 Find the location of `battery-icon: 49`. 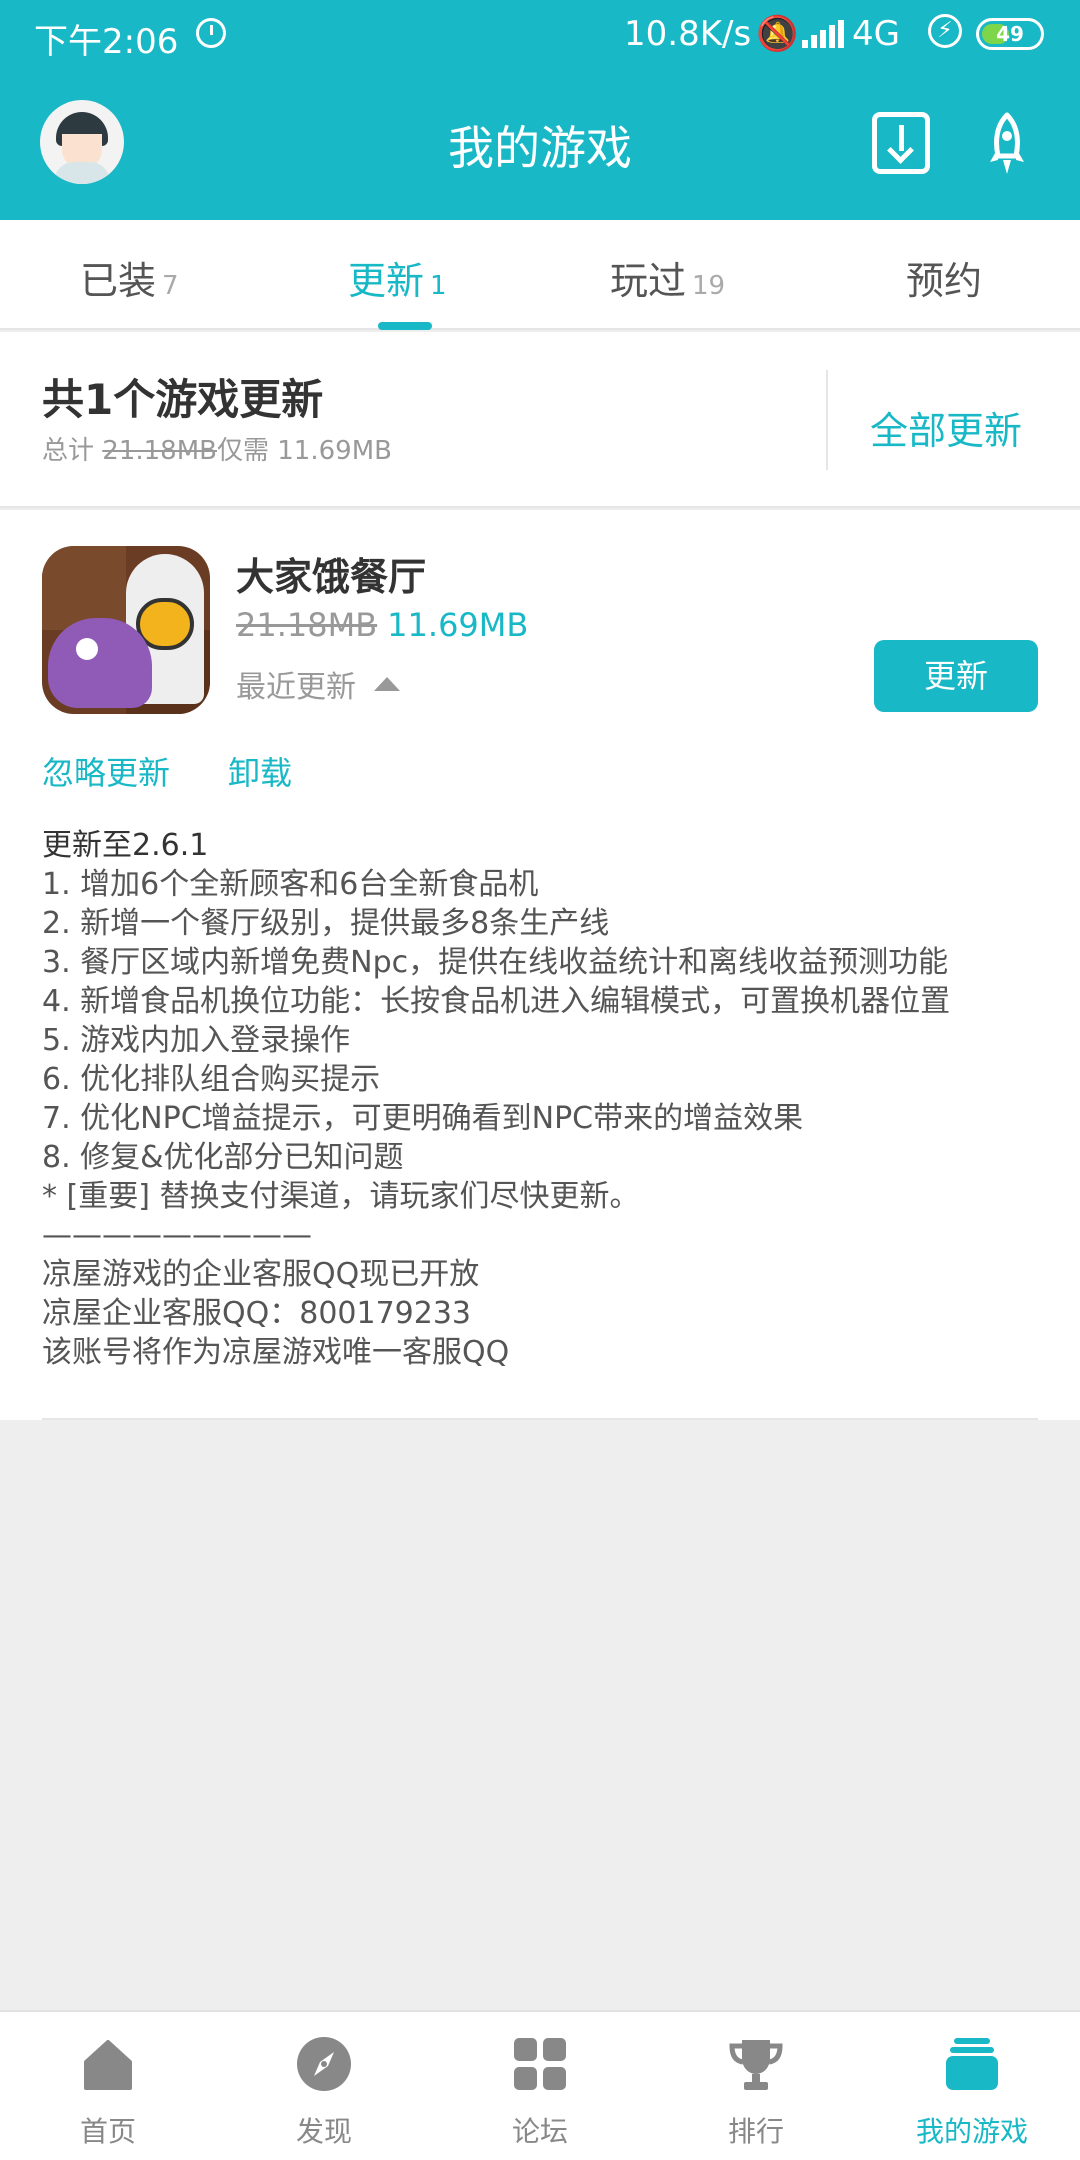

battery-icon: 49 is located at coordinates (1010, 34).